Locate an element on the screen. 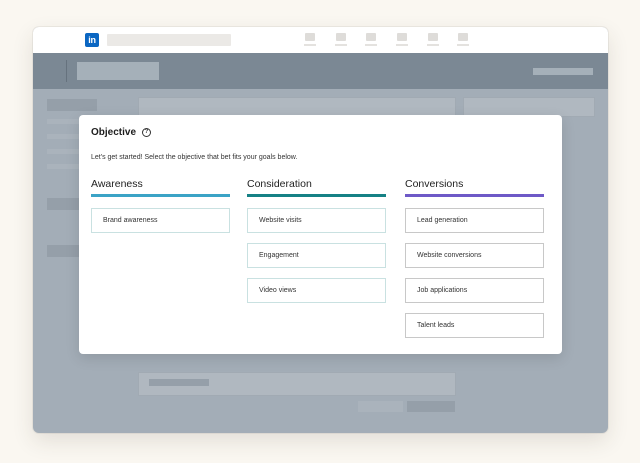 This screenshot has height=463, width=640. secondary-button-placeholder is located at coordinates (380, 406).